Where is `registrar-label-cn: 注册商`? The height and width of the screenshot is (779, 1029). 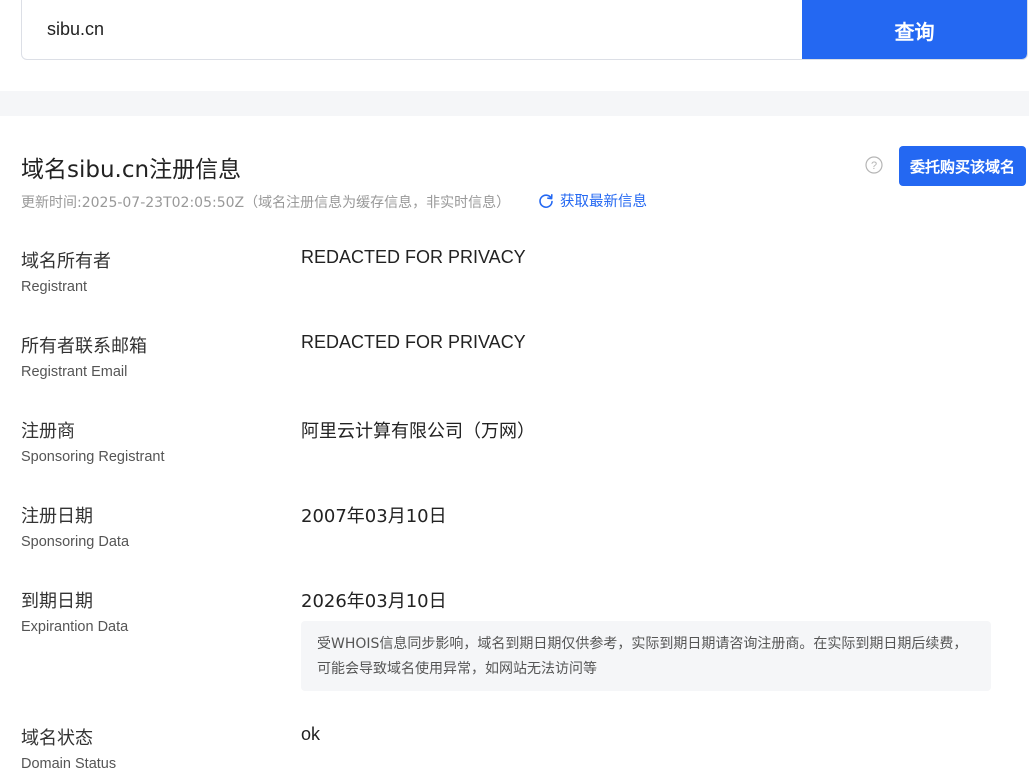
registrar-label-cn: 注册商 is located at coordinates (48, 431).